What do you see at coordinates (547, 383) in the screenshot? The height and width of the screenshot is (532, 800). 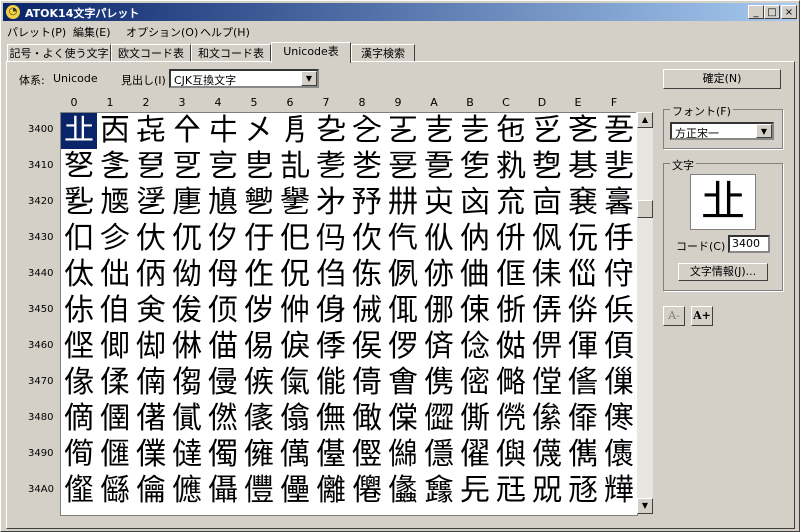 I see `grid-cell: 㑽` at bounding box center [547, 383].